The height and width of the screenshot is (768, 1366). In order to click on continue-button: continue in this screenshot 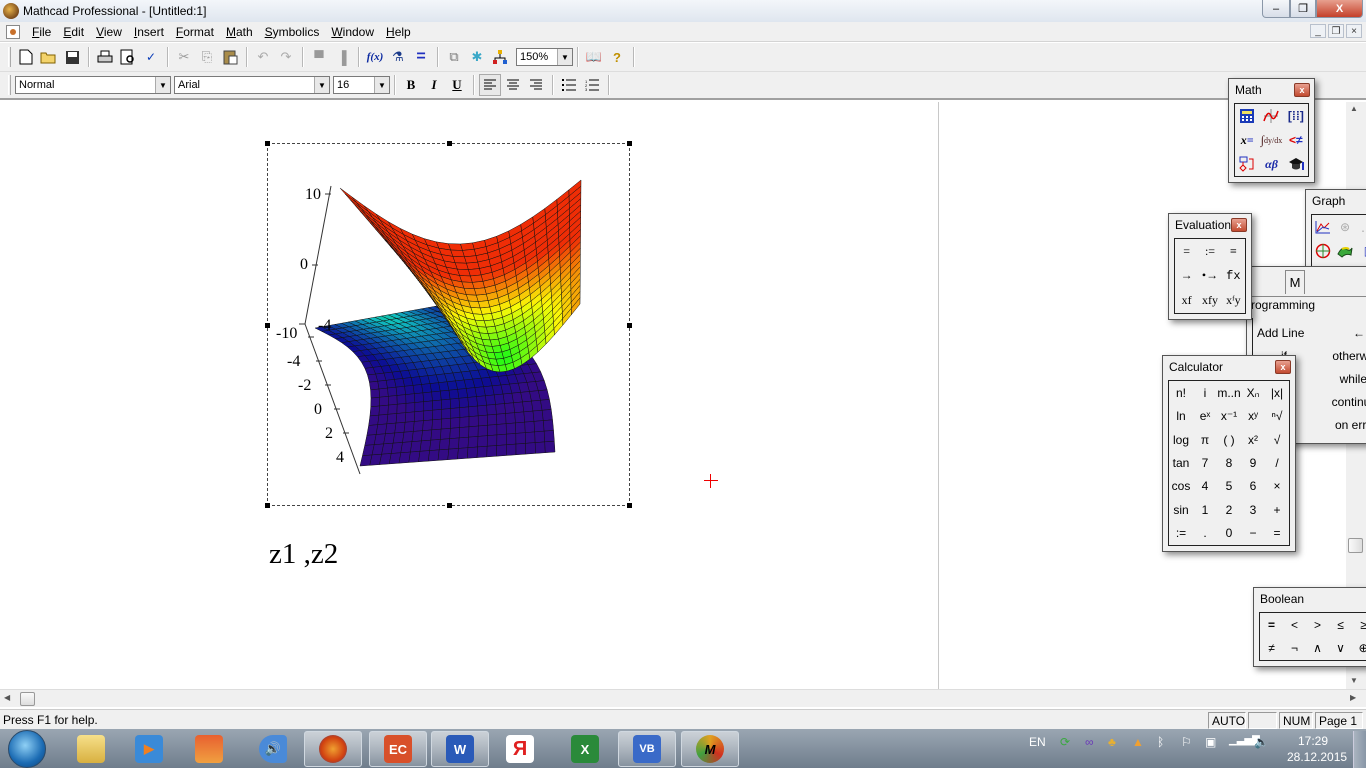, I will do `click(1349, 402)`.